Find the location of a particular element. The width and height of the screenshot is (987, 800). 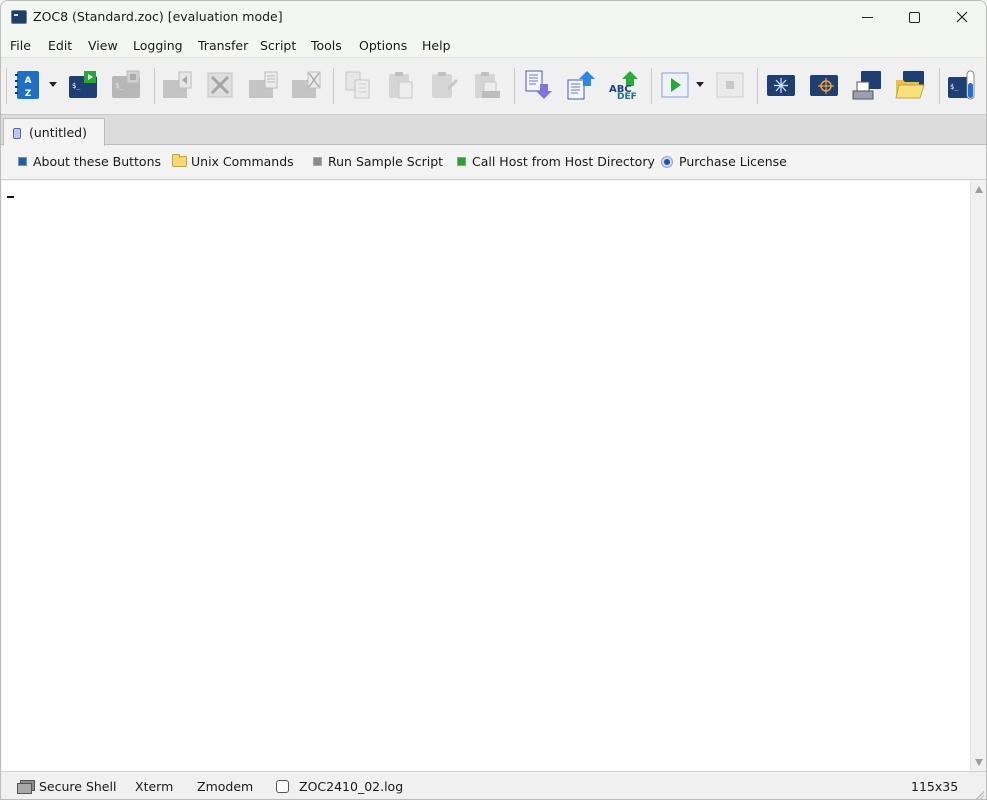

download-button is located at coordinates (538, 85).